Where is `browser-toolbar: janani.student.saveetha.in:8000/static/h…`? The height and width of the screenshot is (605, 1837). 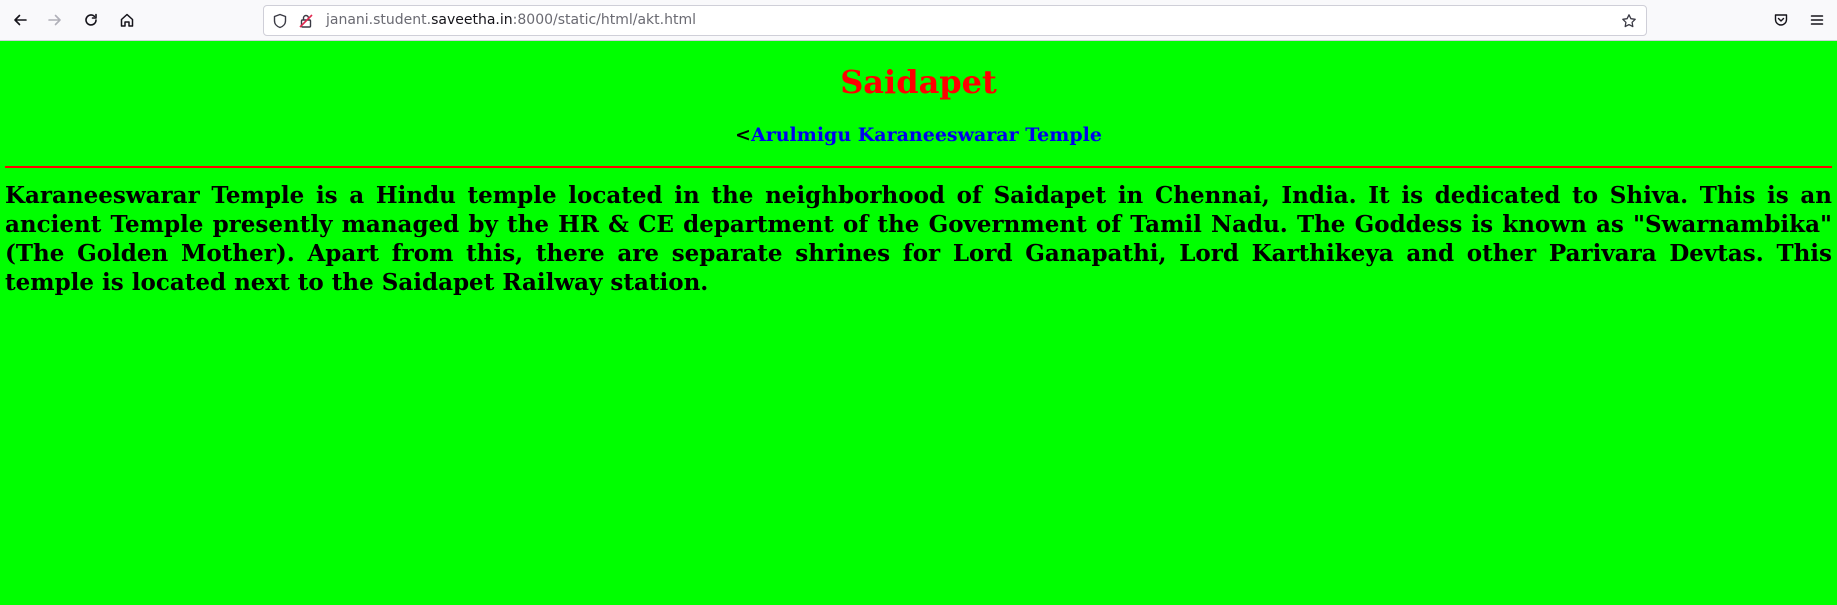
browser-toolbar: janani.student.saveetha.in:8000/static/h… is located at coordinates (918, 20).